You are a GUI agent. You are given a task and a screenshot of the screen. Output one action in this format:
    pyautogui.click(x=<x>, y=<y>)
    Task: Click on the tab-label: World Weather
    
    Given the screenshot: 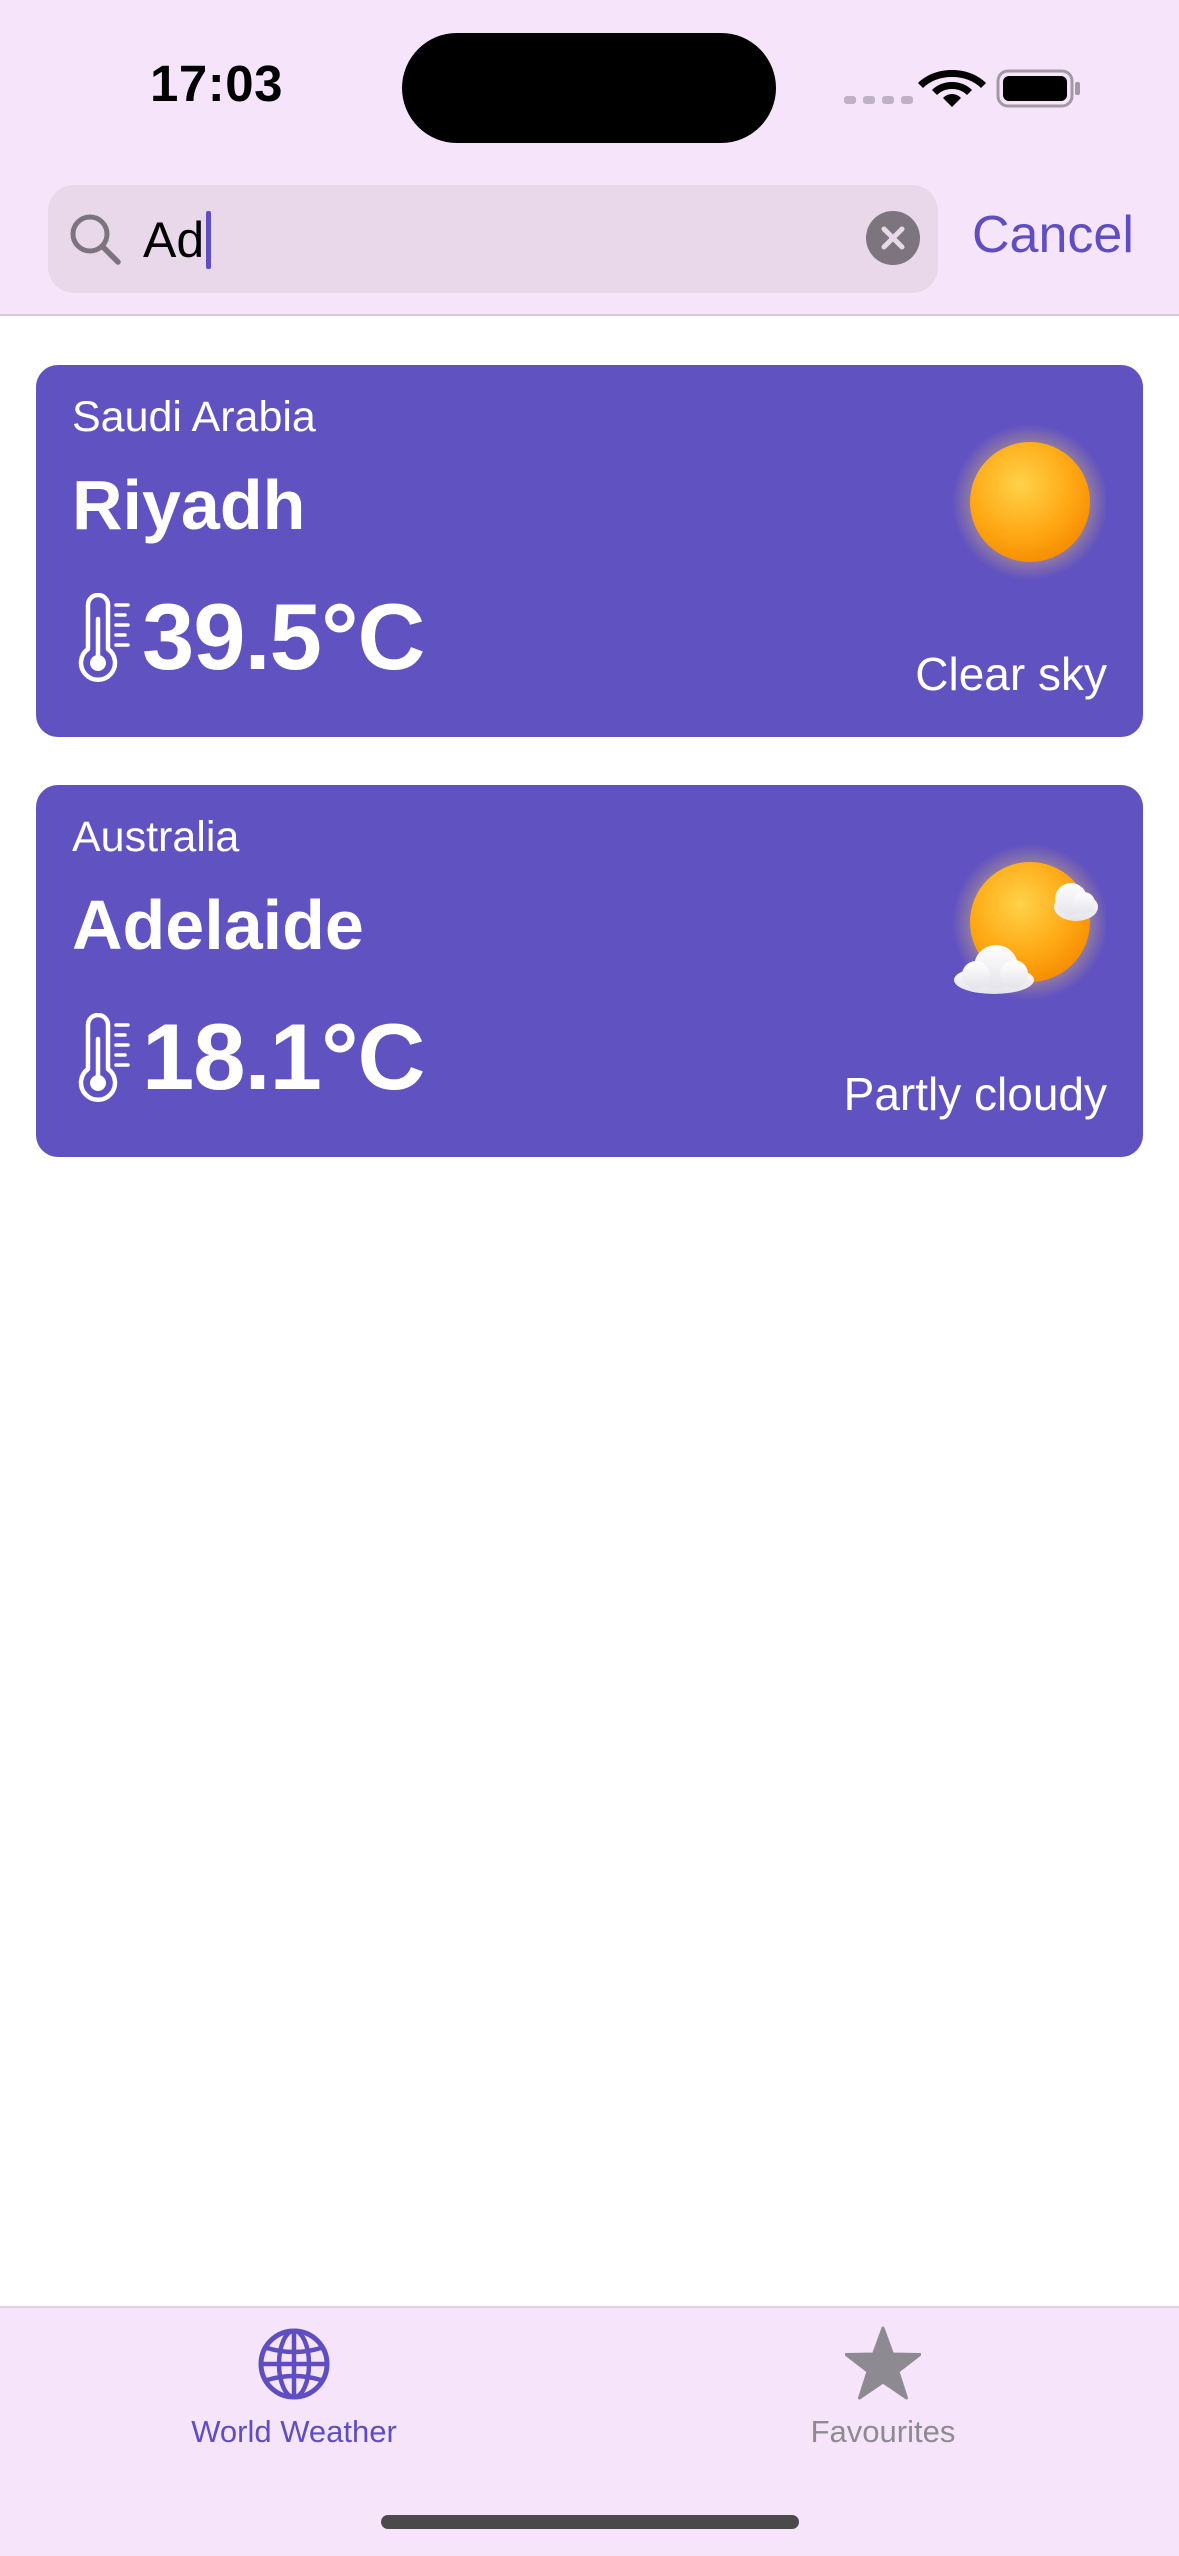 What is the action you would take?
    pyautogui.click(x=294, y=2431)
    